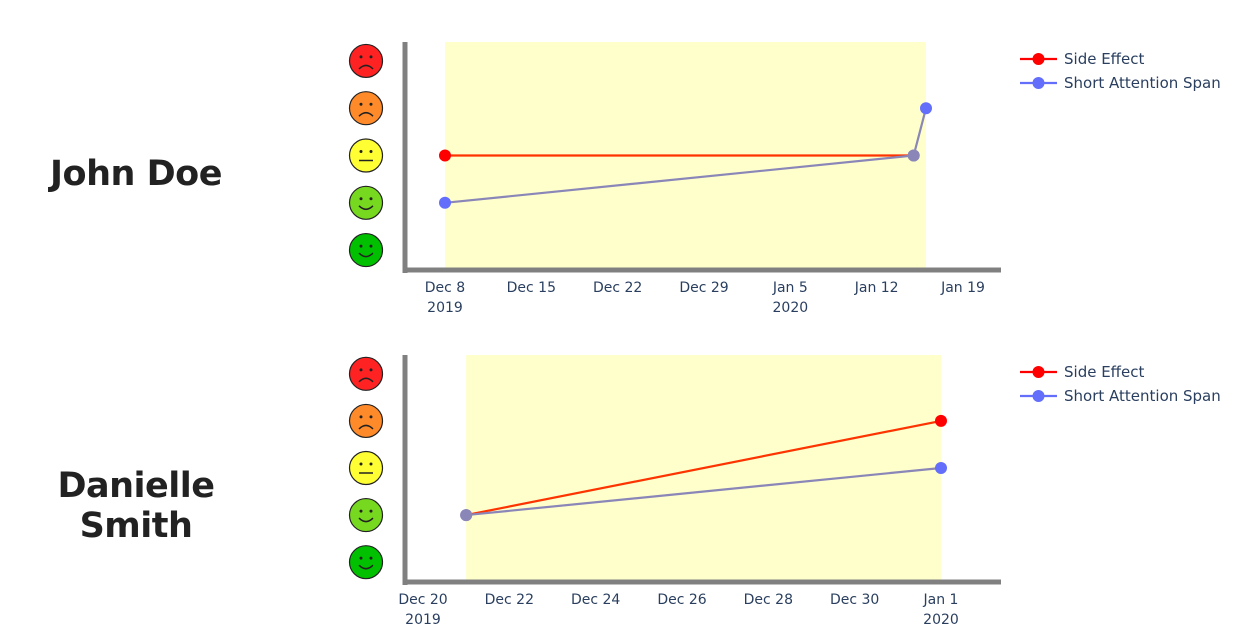 The image size is (1249, 629). What do you see at coordinates (445, 288) in the screenshot?
I see `x-tick-label: Dec 8` at bounding box center [445, 288].